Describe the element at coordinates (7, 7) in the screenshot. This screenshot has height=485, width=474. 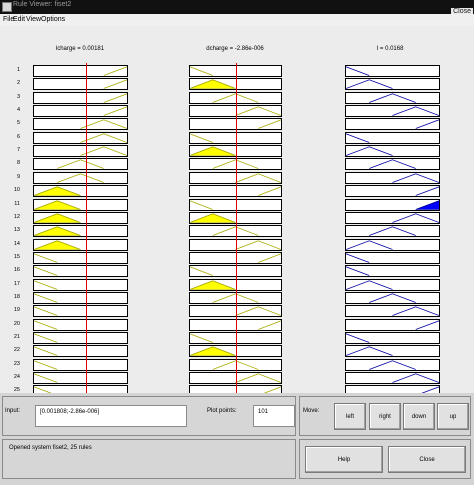
I see `matlab-window-icon` at that location.